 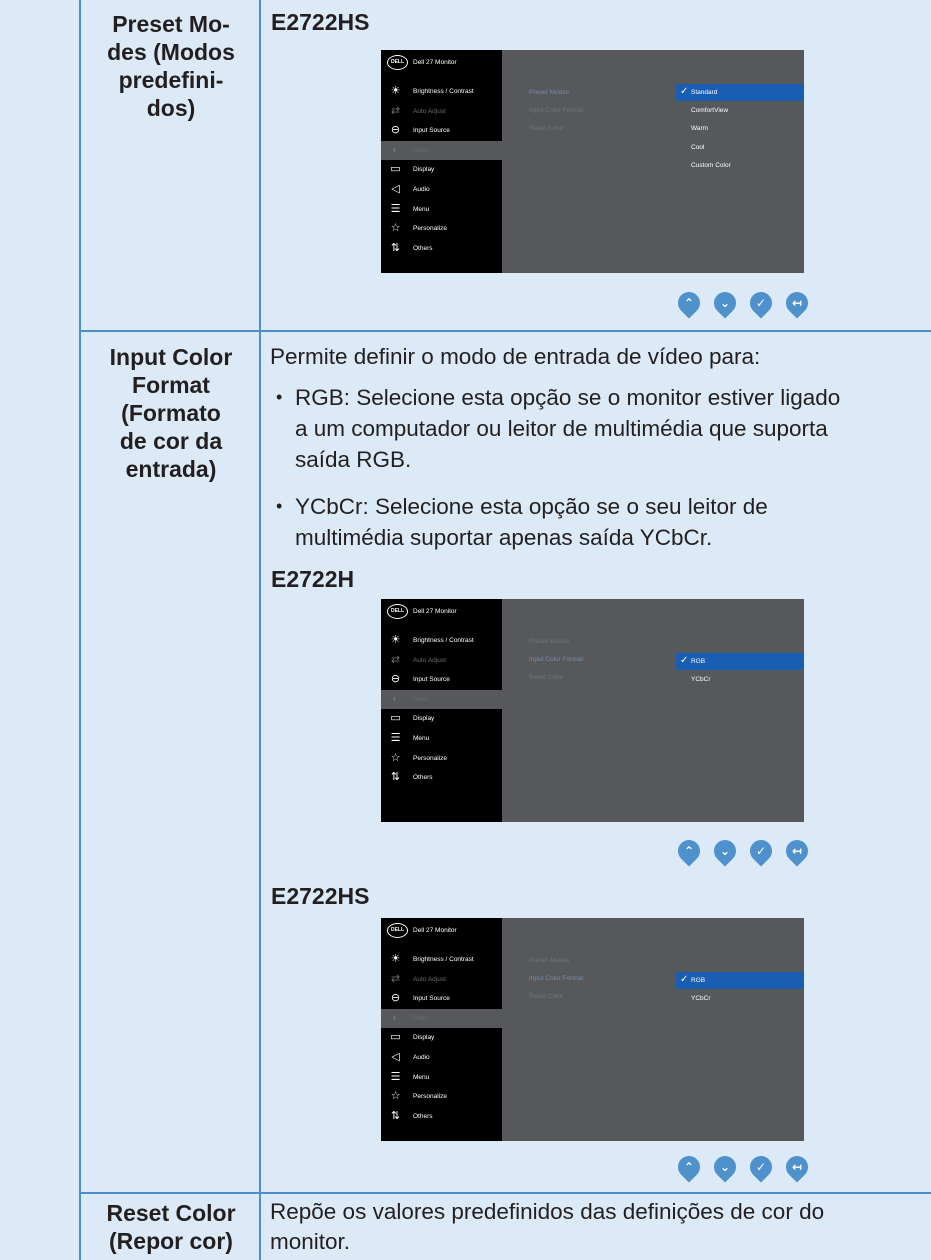 What do you see at coordinates (397, 611) in the screenshot?
I see `dell-logo: DELL` at bounding box center [397, 611].